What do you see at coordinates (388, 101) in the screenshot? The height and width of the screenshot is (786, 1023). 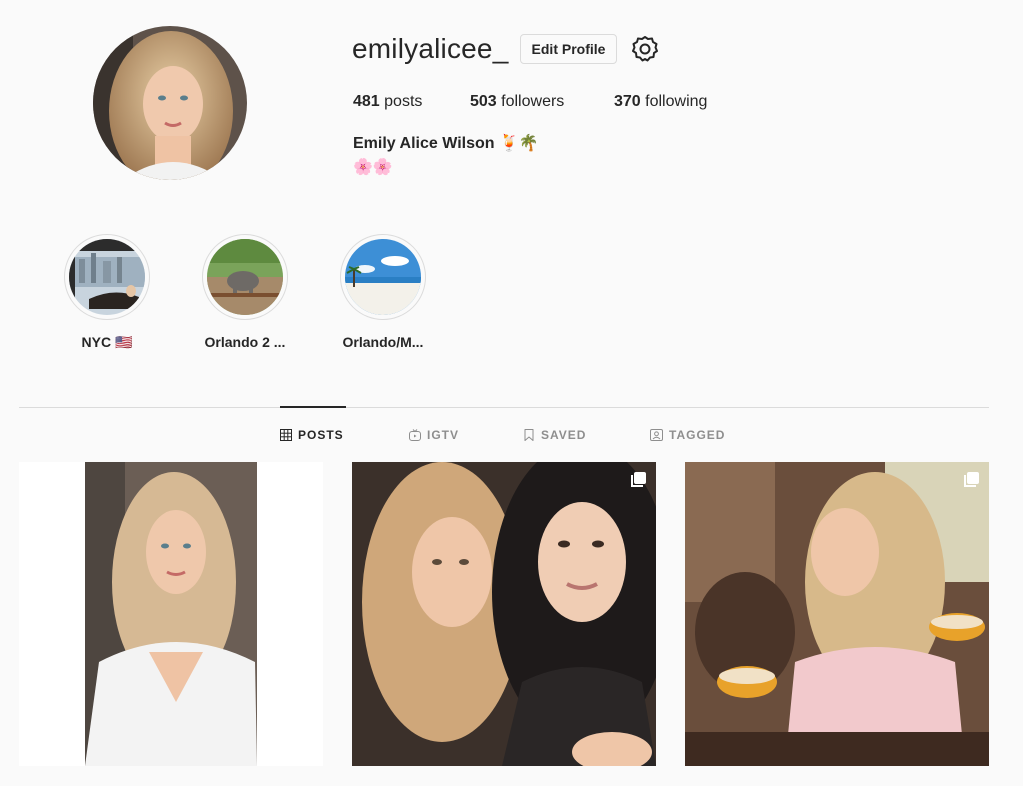 I see `posts-count-stat: 481 posts` at bounding box center [388, 101].